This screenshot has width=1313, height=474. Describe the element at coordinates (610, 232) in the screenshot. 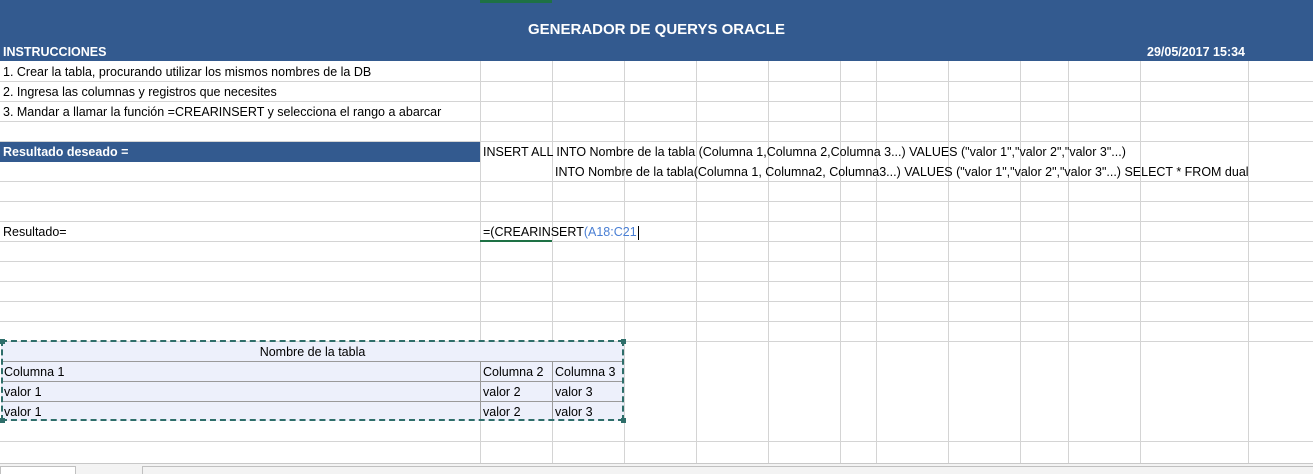

I see `formula-range: (A18:C21` at that location.